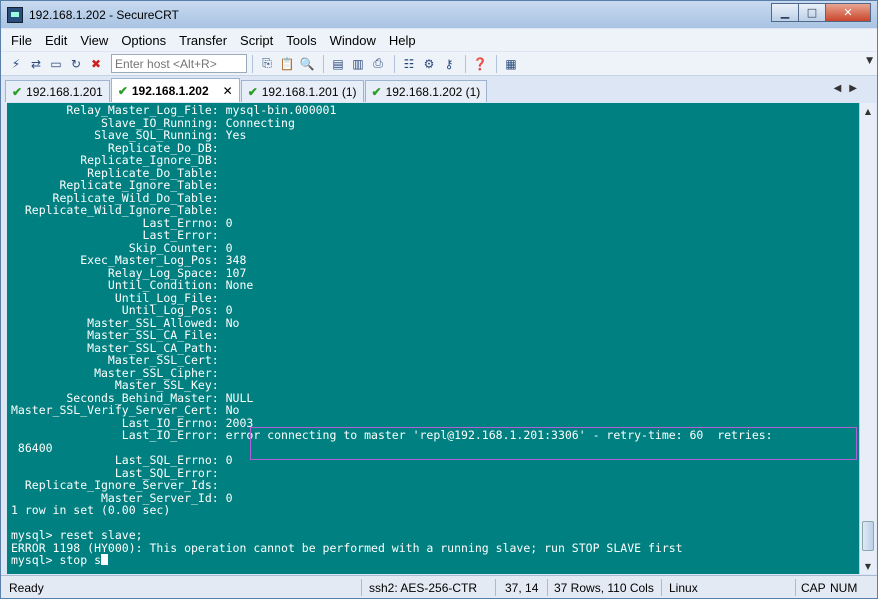 This screenshot has height=599, width=878. Describe the element at coordinates (287, 64) in the screenshot. I see `paste-icon: 📋` at that location.